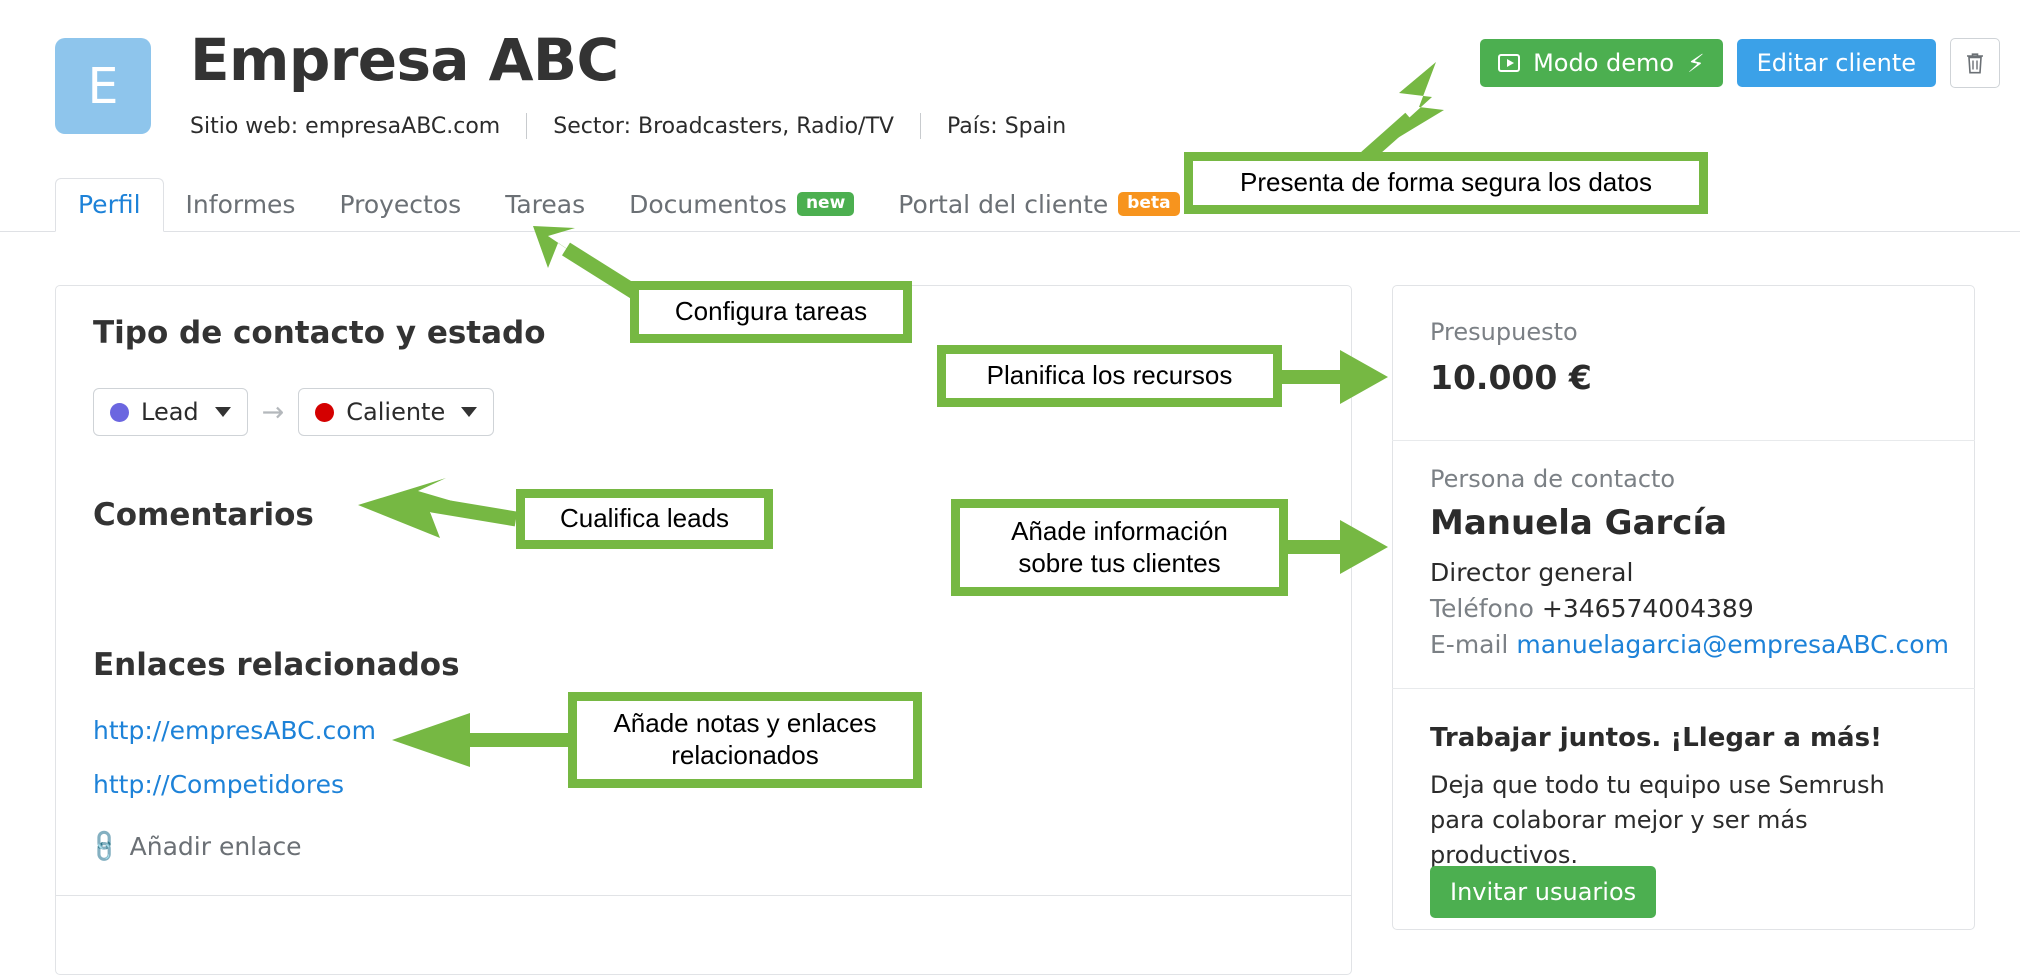  I want to click on callout-anade-informacion: Añade información sobre tus clientes, so click(1119, 547).